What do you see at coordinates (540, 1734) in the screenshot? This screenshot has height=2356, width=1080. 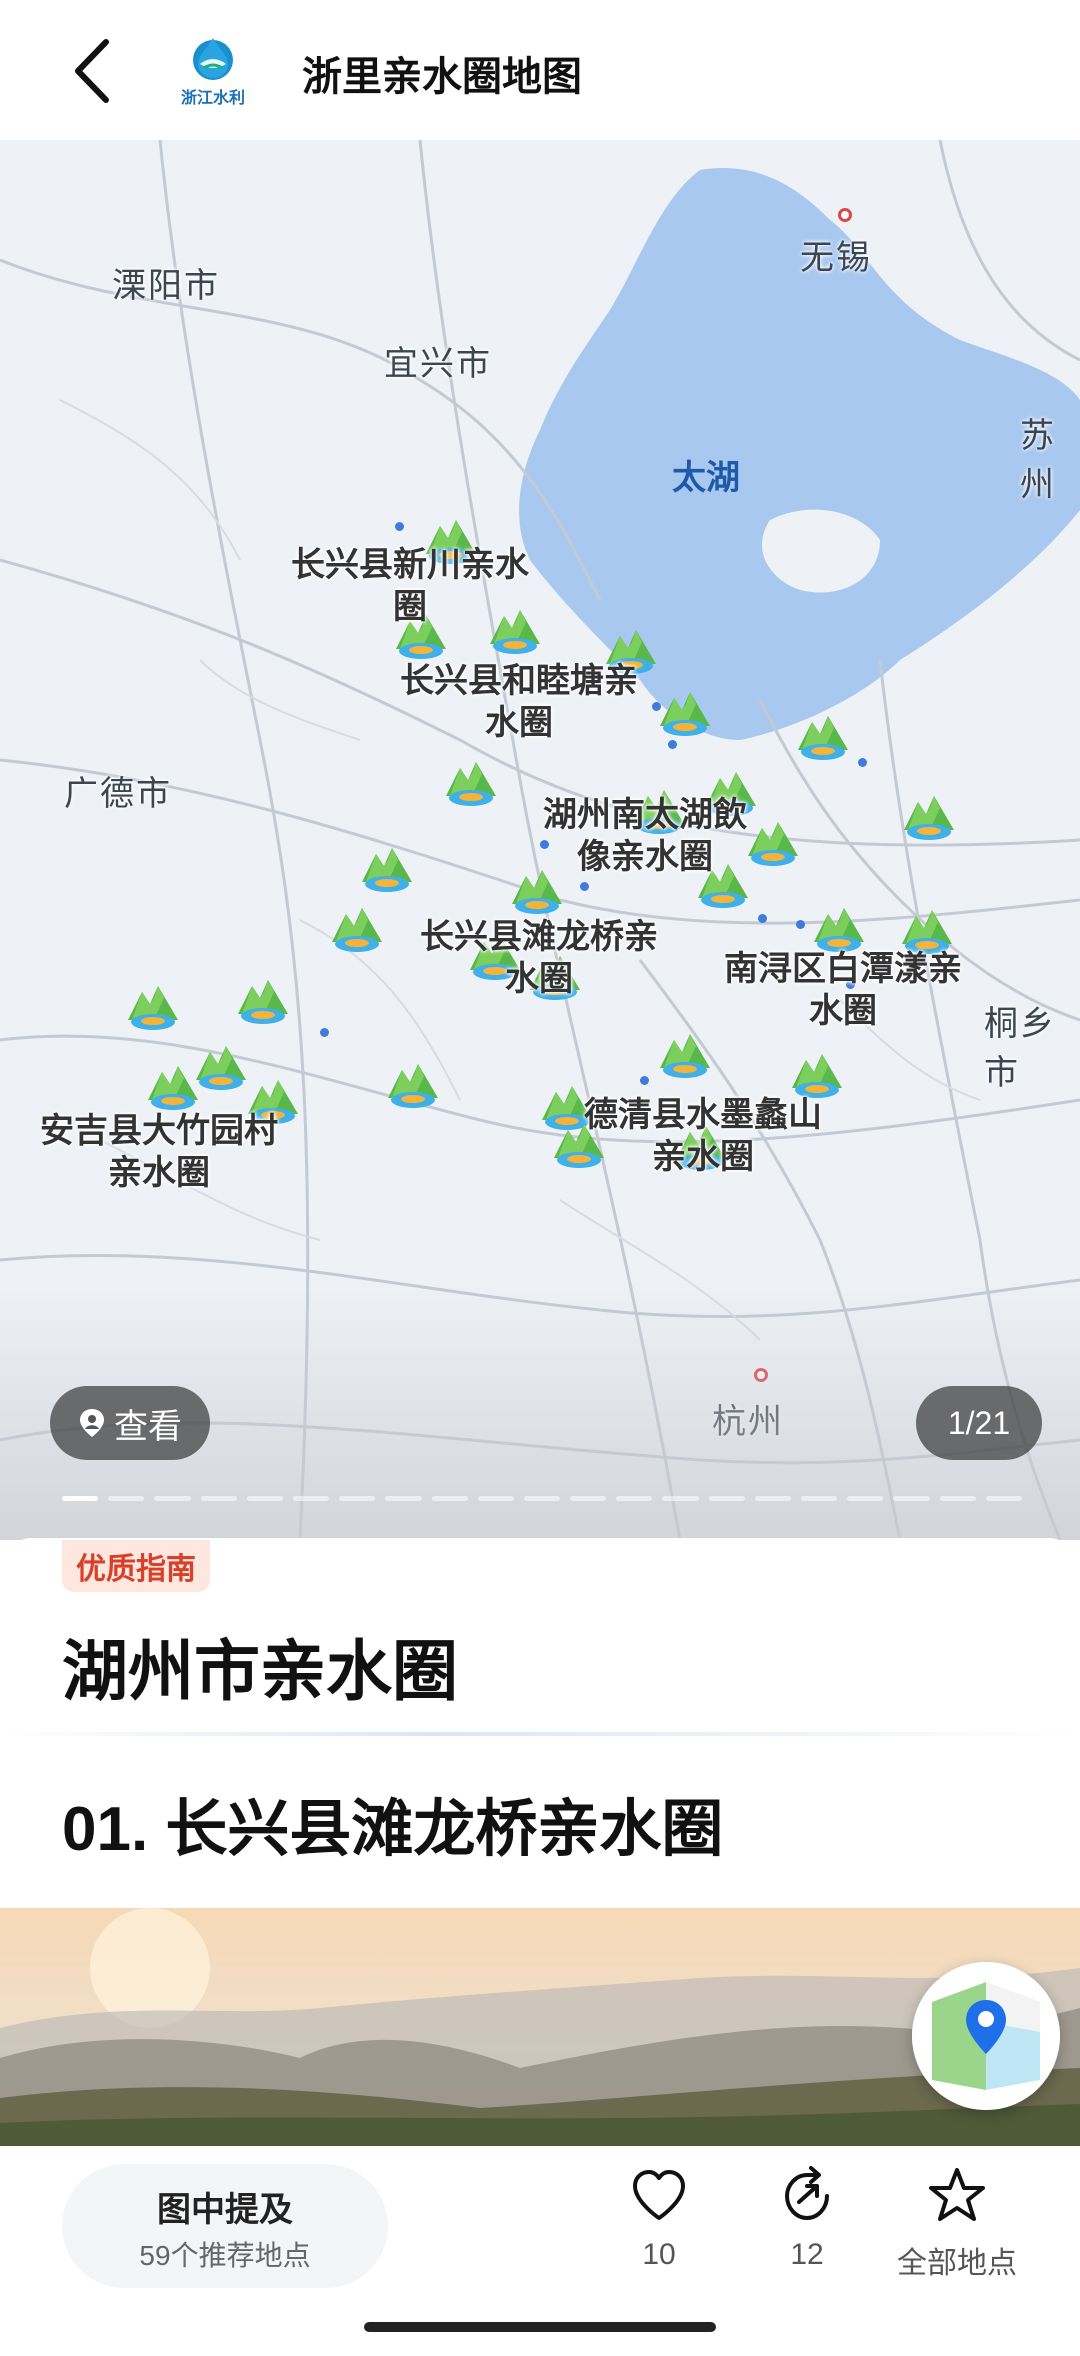 I see `section-divider` at bounding box center [540, 1734].